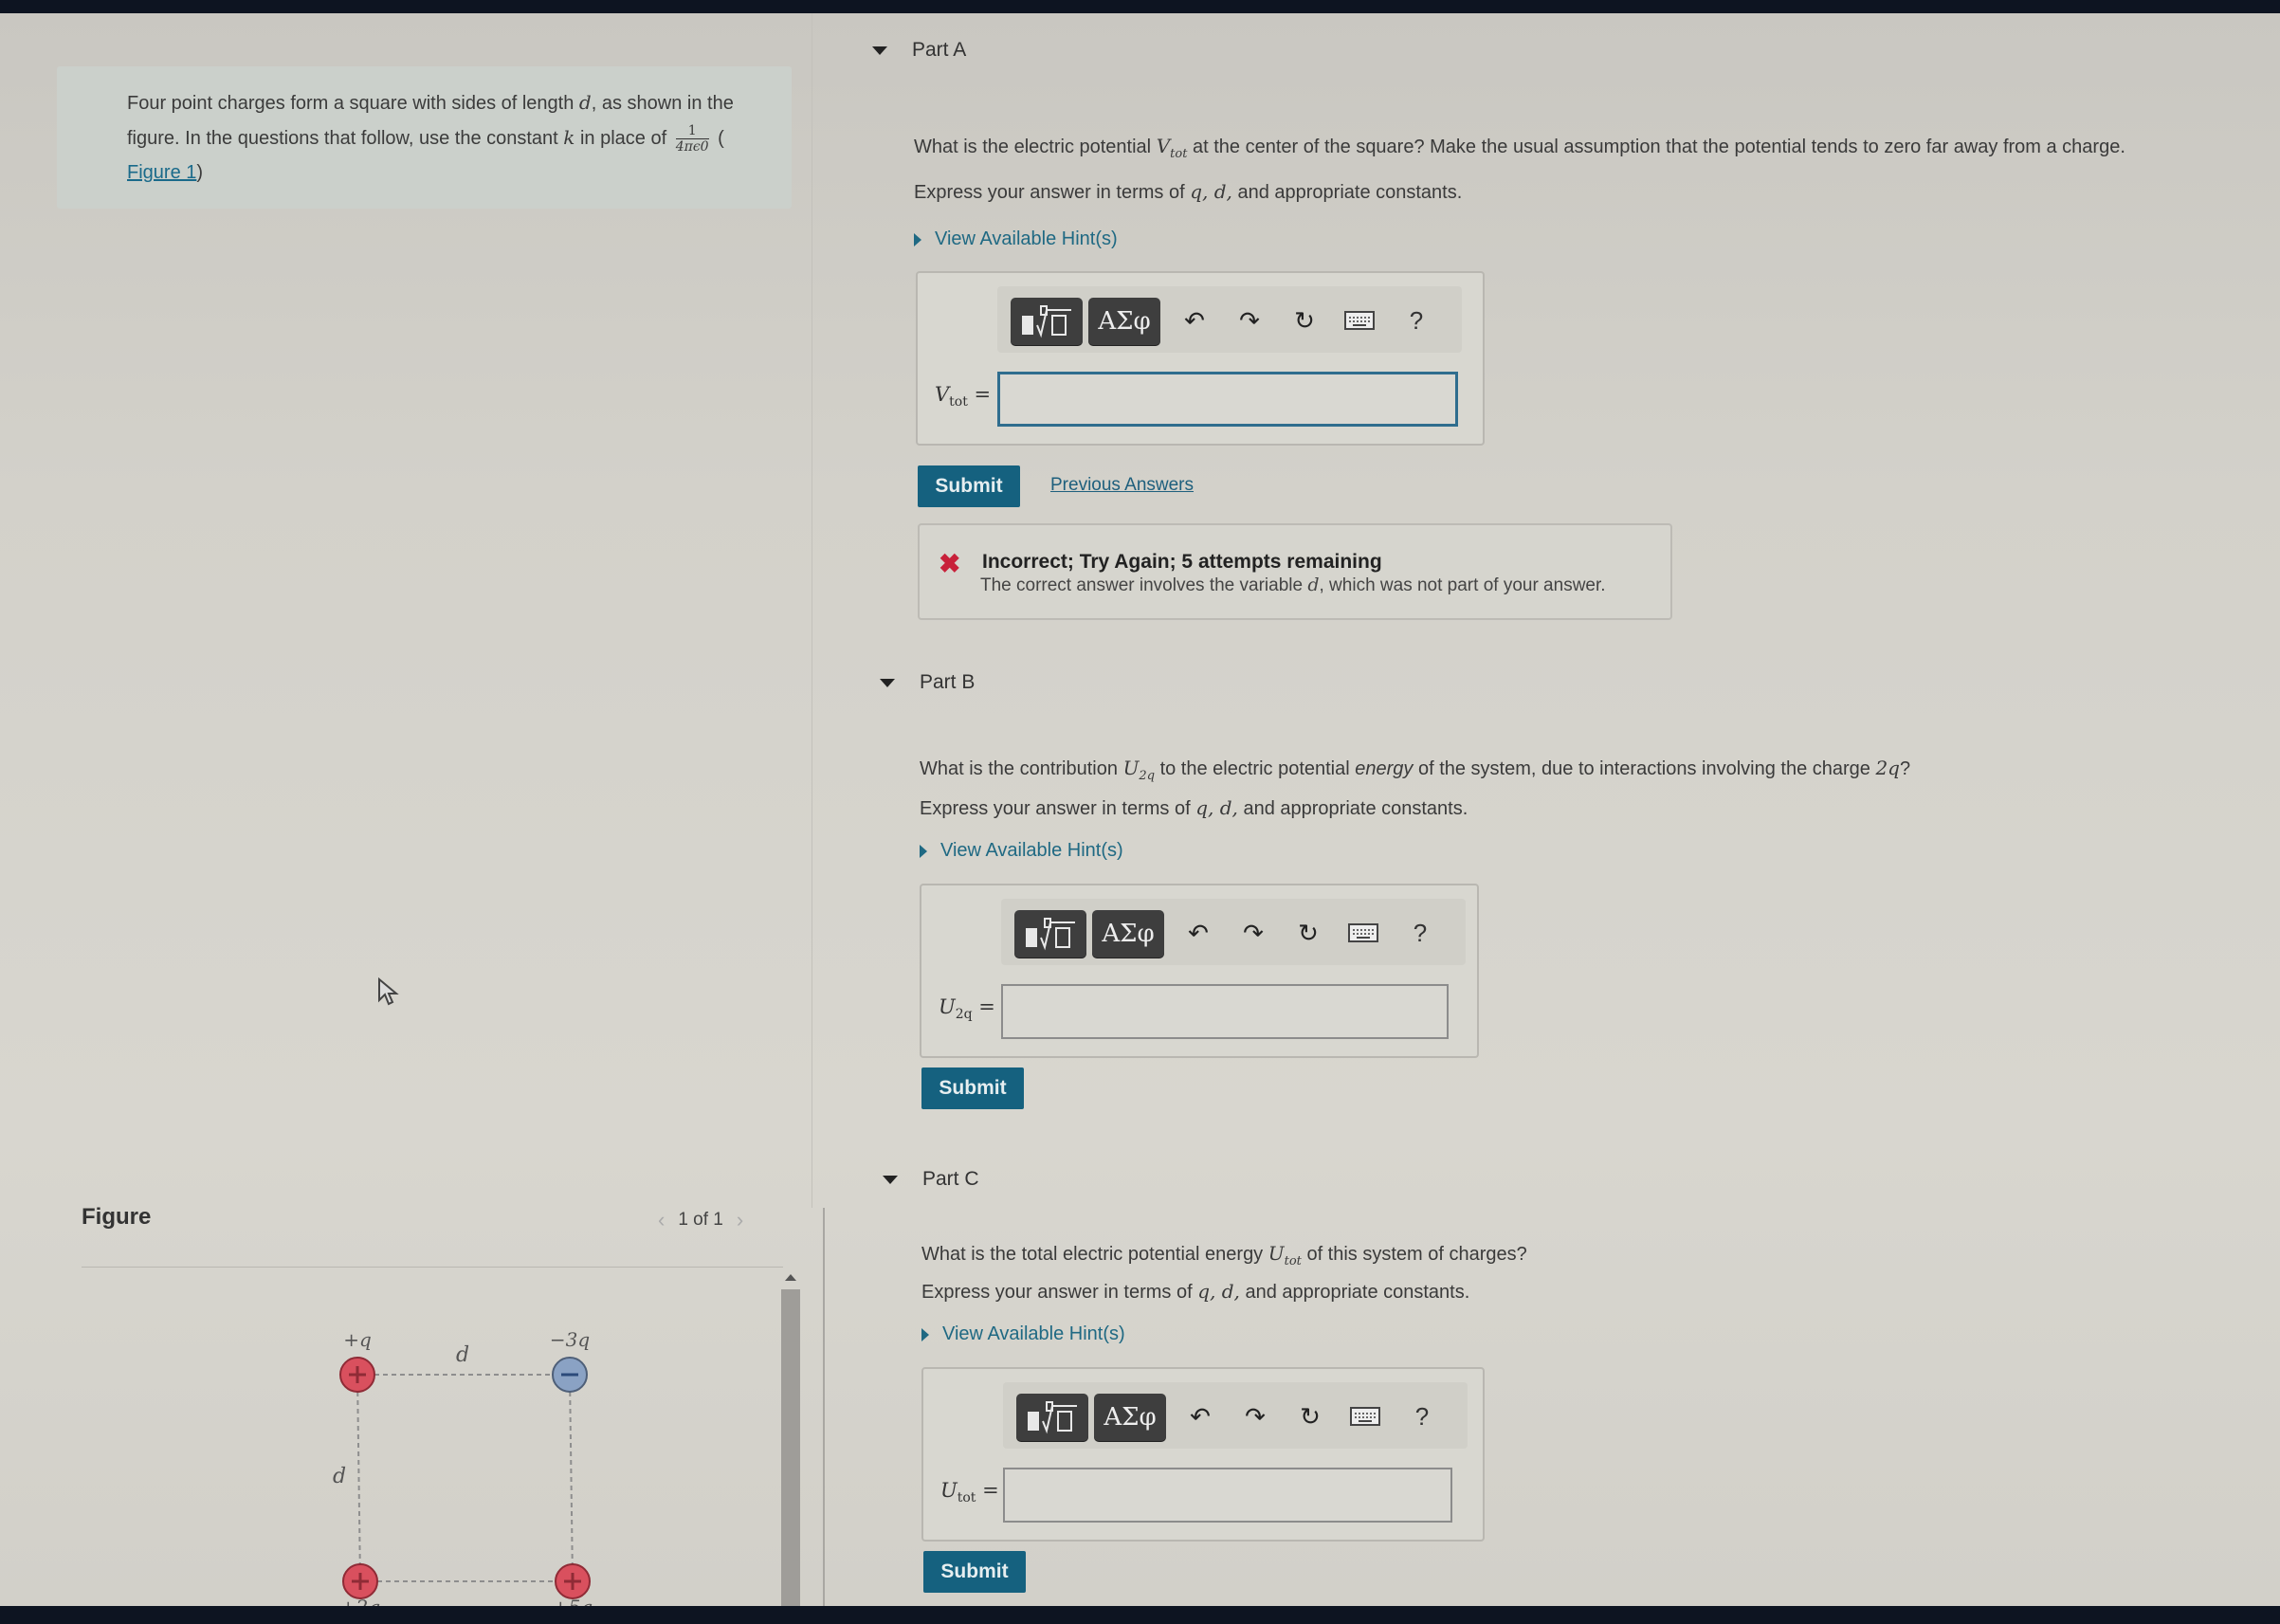  Describe the element at coordinates (1021, 768) in the screenshot. I see `question-text: What is the contribution` at that location.